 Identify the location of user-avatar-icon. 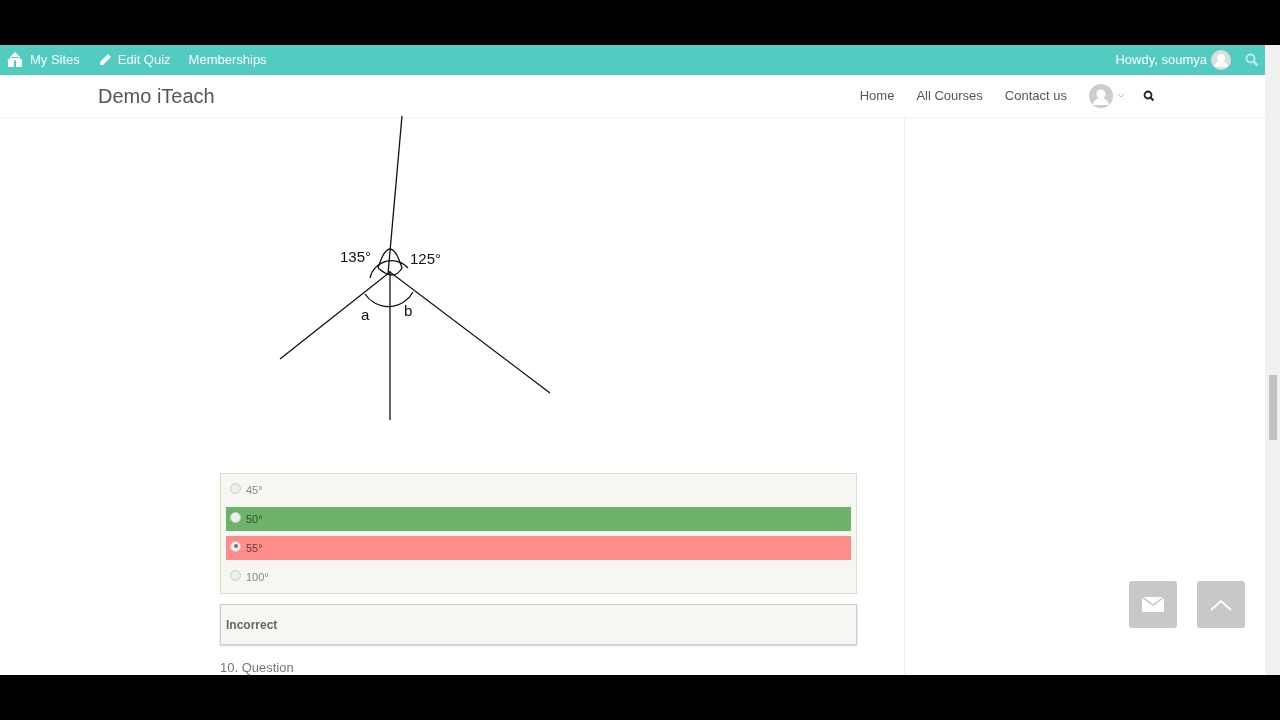
(1101, 96).